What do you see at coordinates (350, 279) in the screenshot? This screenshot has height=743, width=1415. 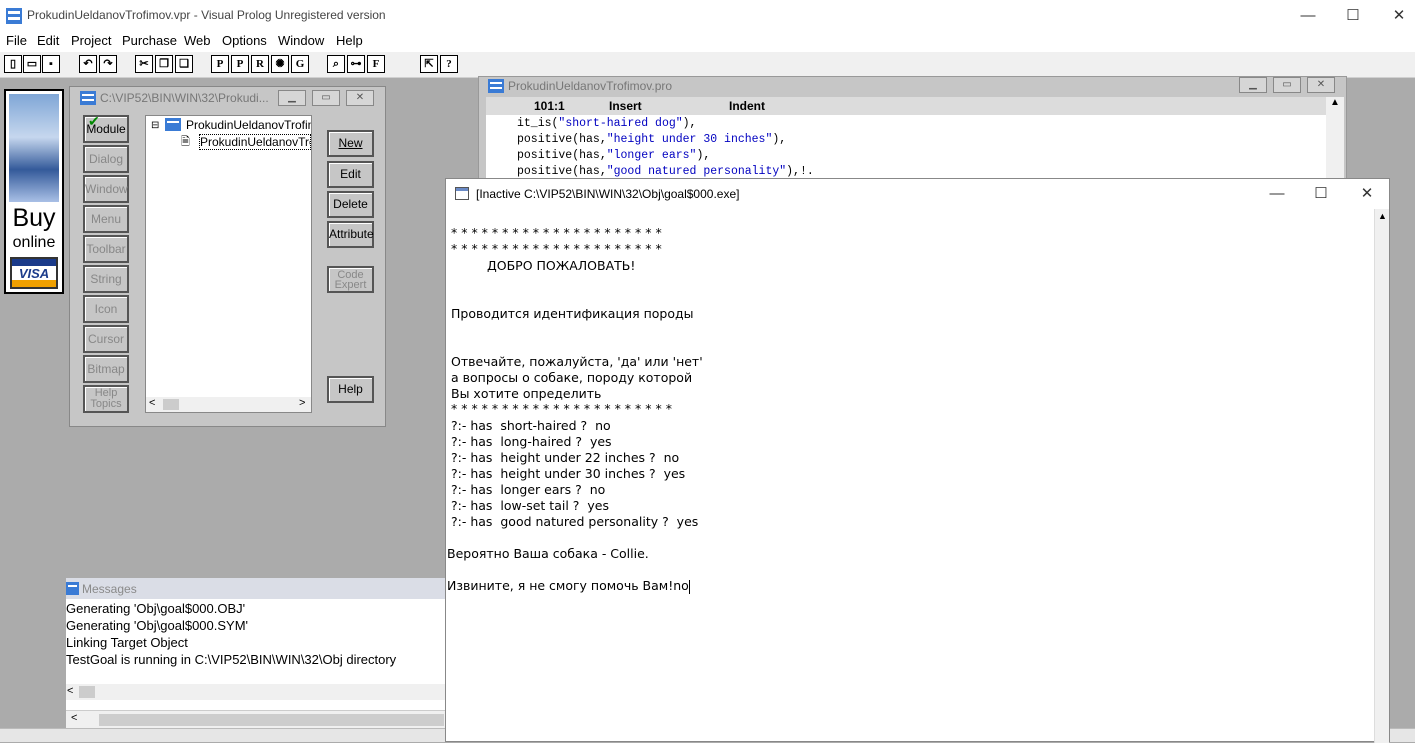 I see `code-expert-button: Code Expert` at bounding box center [350, 279].